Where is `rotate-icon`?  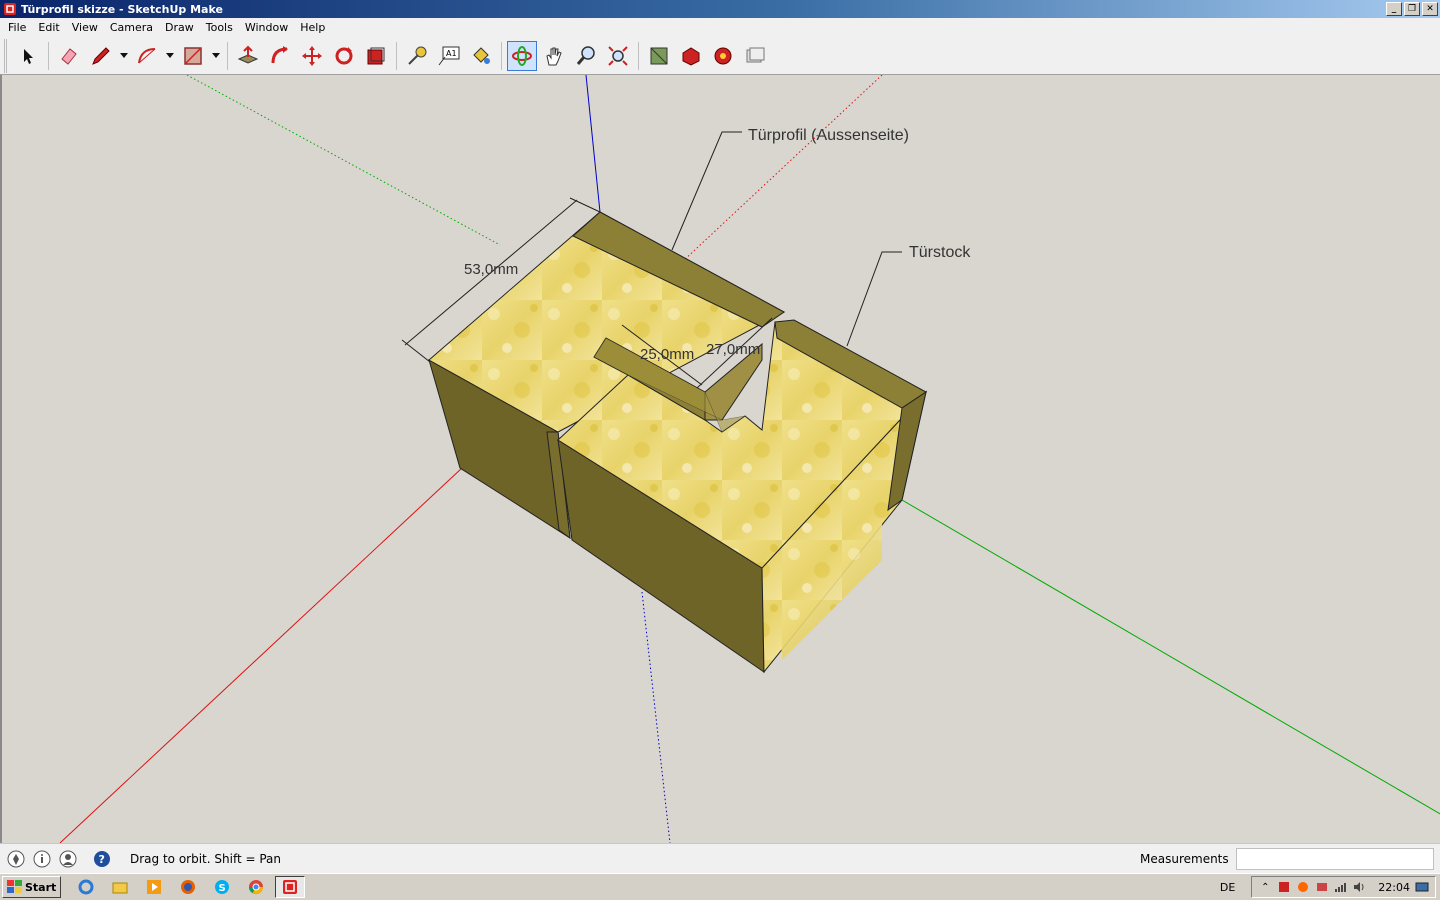
rotate-icon is located at coordinates (344, 56).